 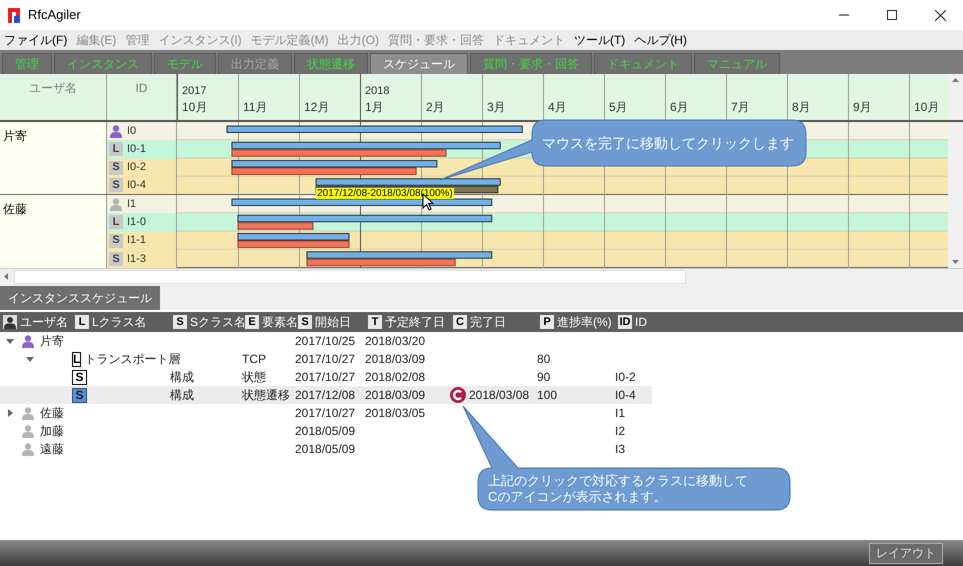 What do you see at coordinates (325, 341) in the screenshot?
I see `start-date: 2017/10/25` at bounding box center [325, 341].